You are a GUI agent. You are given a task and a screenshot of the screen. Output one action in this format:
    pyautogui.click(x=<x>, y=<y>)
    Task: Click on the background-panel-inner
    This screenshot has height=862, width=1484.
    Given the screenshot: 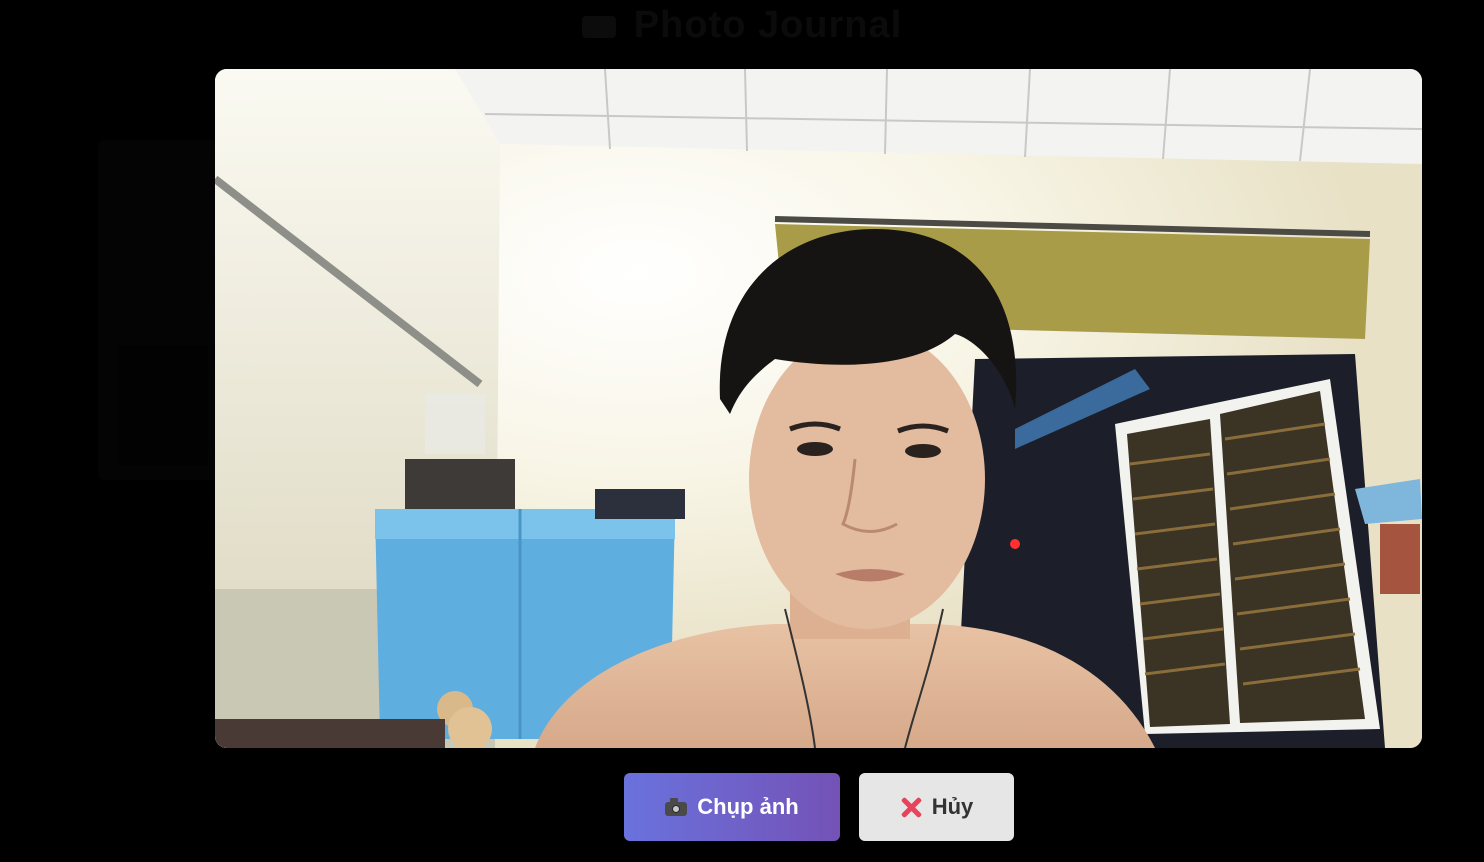 What is the action you would take?
    pyautogui.click(x=163, y=405)
    